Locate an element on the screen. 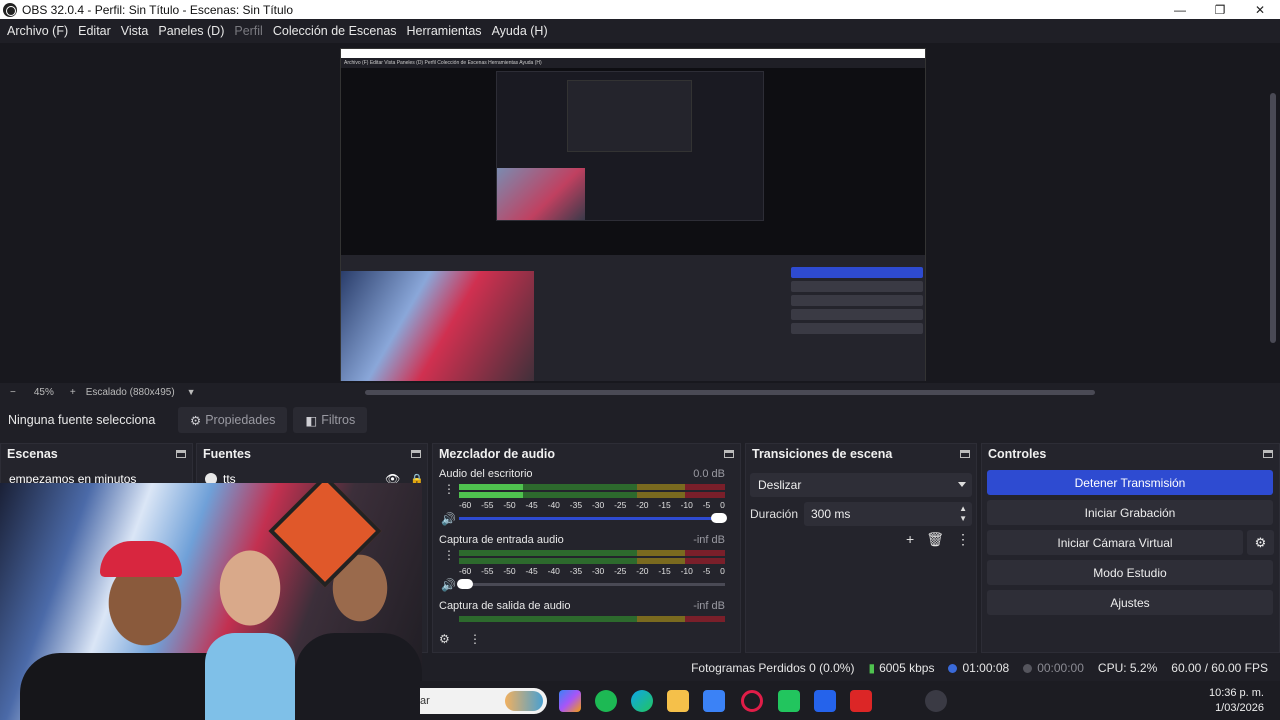 The image size is (1280, 720). menu-tools: Herramientas is located at coordinates (444, 31).